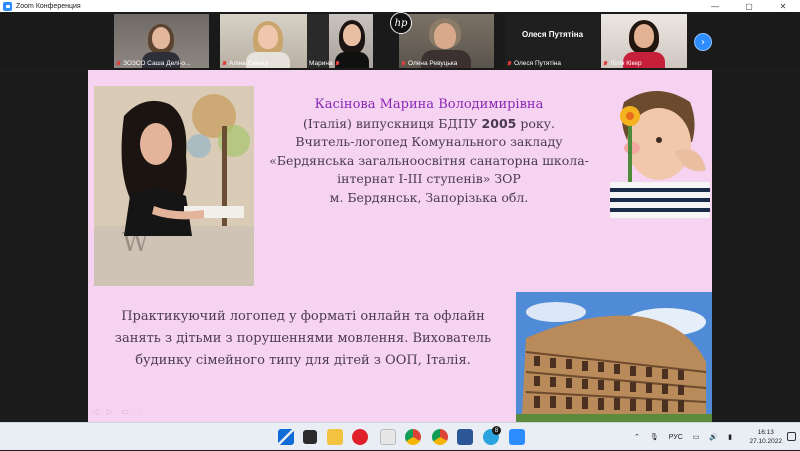 The width and height of the screenshot is (800, 451). What do you see at coordinates (552, 34) in the screenshot?
I see `participant-name-display: Олеся Путятіна` at bounding box center [552, 34].